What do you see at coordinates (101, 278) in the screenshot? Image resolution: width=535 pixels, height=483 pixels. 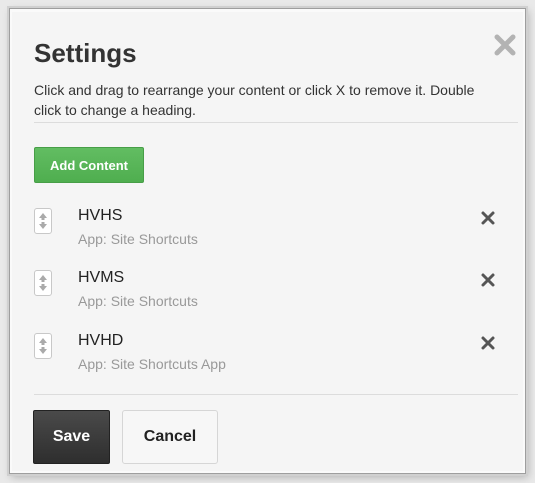 I see `item-heading: HVMS` at bounding box center [101, 278].